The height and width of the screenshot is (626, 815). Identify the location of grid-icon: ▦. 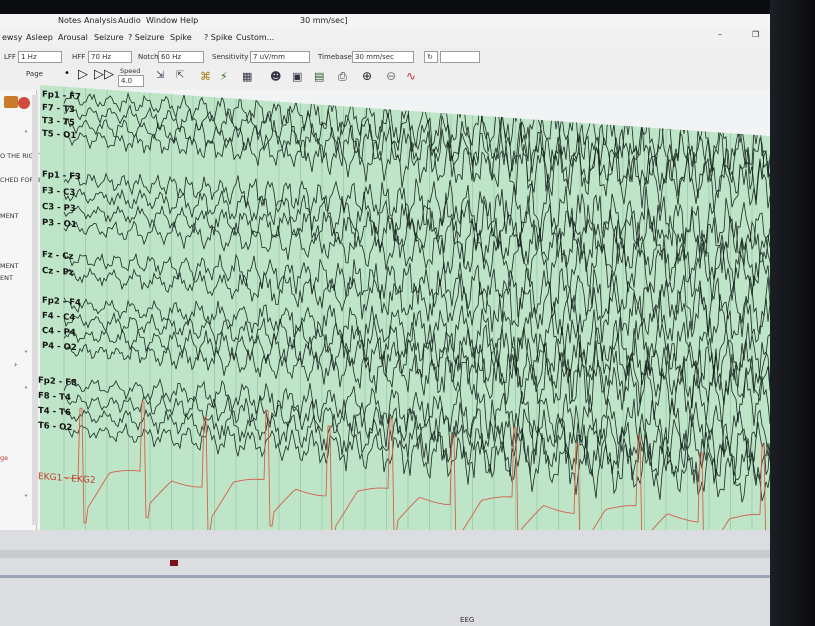
(247, 76).